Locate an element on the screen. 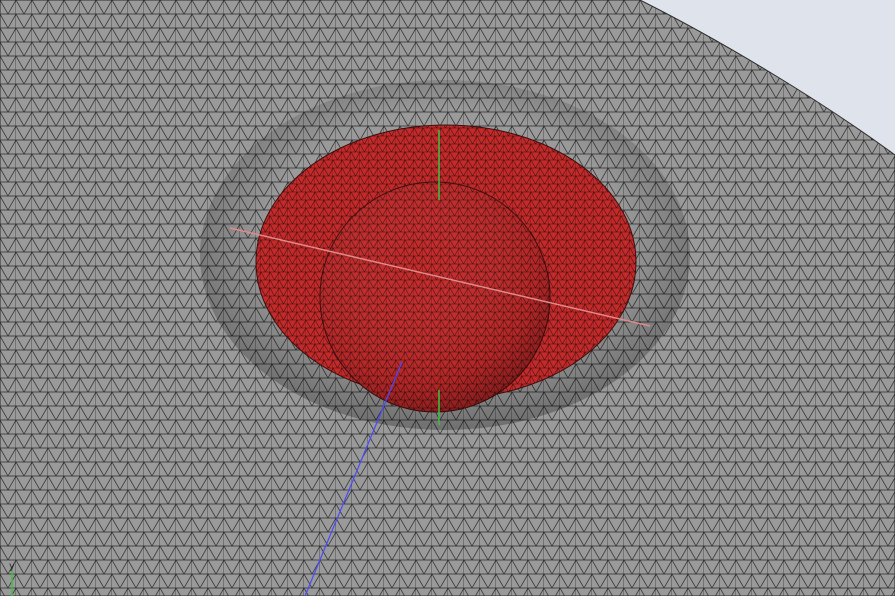 The image size is (895, 596). sphere-shading is located at coordinates (435, 297).